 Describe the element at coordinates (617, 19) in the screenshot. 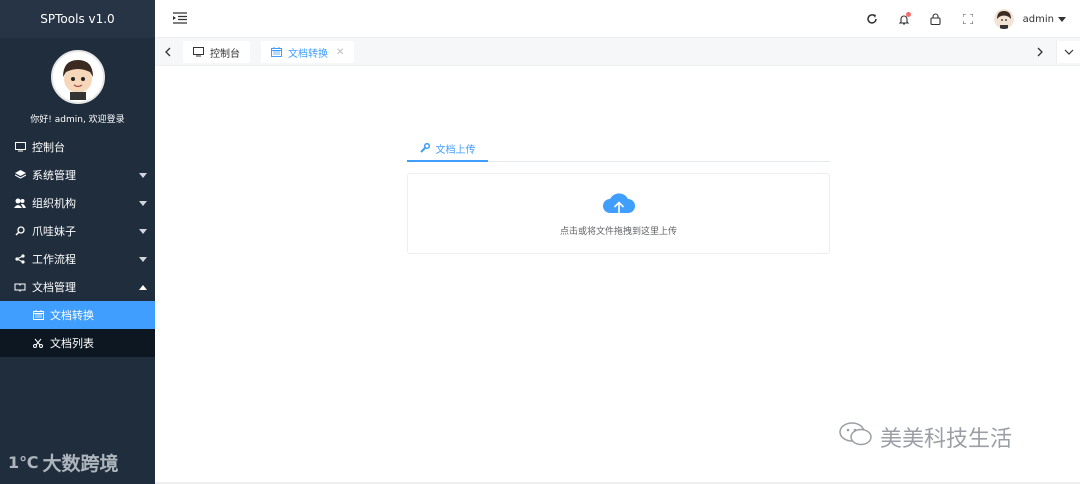

I see `top-header: admin` at that location.